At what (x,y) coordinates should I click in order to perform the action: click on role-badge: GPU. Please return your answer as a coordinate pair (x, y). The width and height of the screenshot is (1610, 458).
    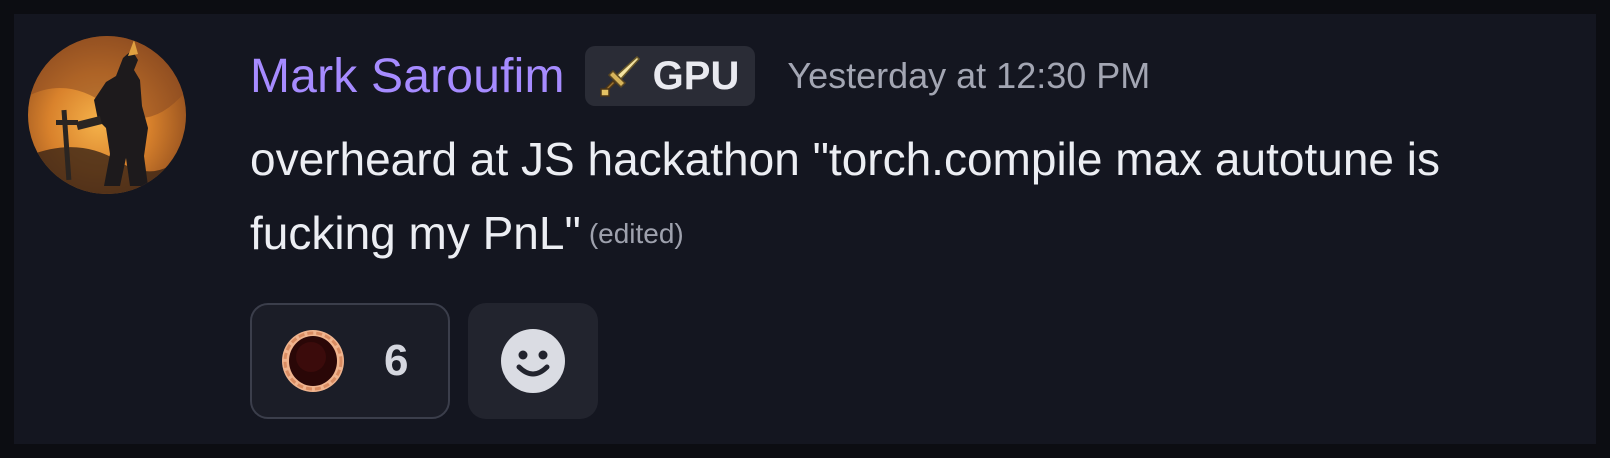
    Looking at the image, I should click on (670, 76).